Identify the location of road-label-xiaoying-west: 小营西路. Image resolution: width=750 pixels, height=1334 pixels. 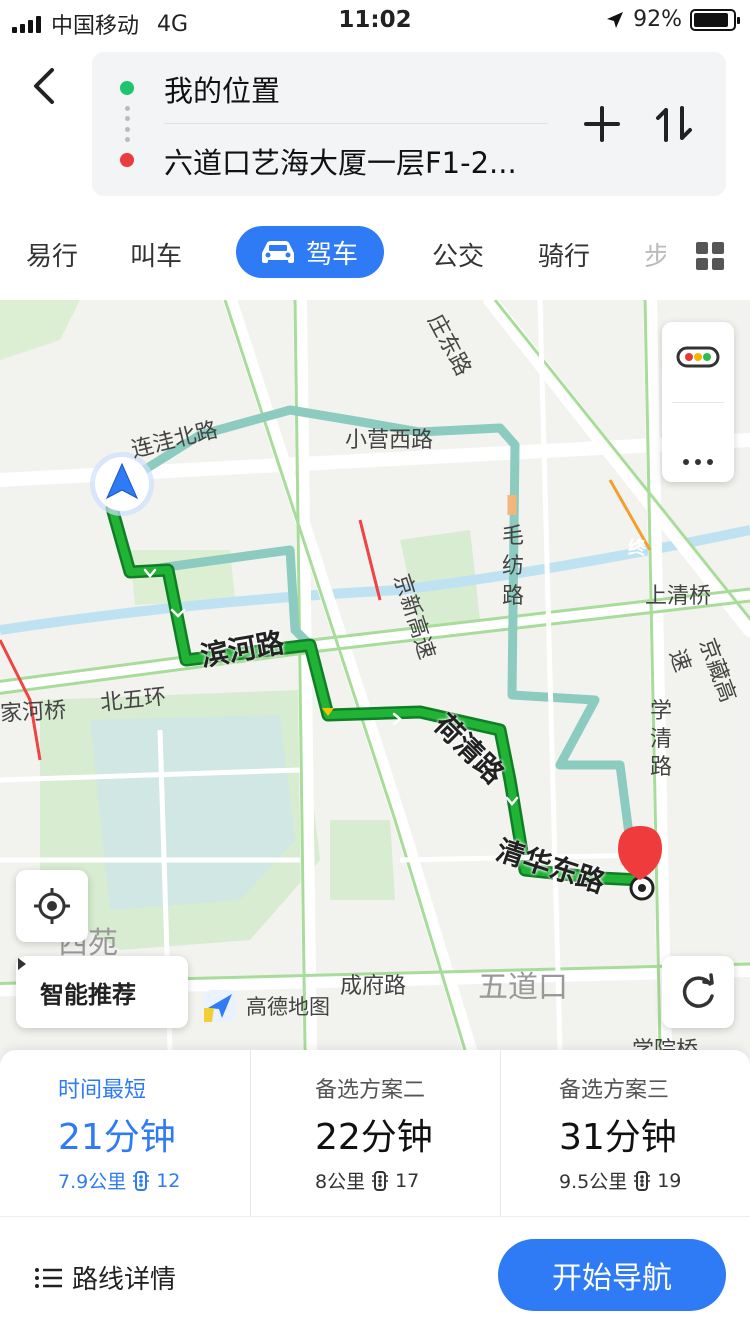
(389, 440).